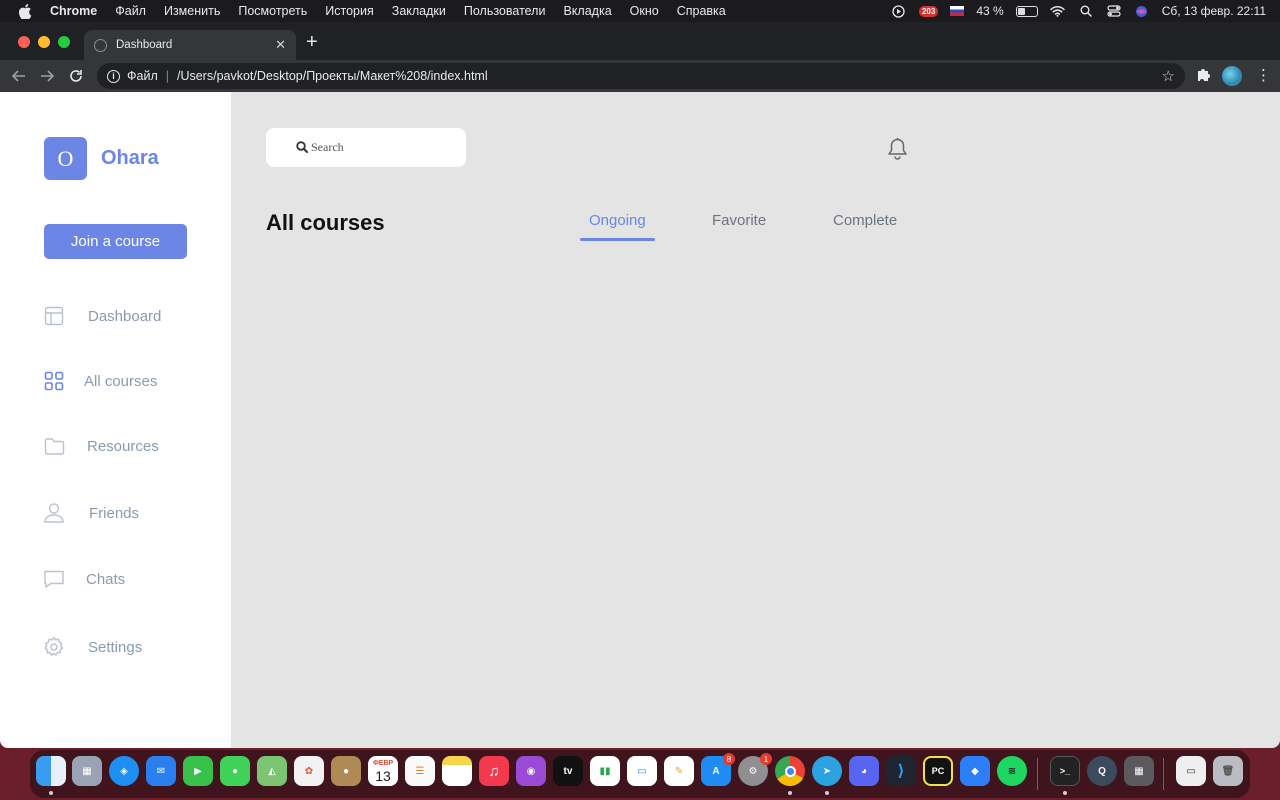  I want to click on keynote-icon: ▭, so click(642, 771).